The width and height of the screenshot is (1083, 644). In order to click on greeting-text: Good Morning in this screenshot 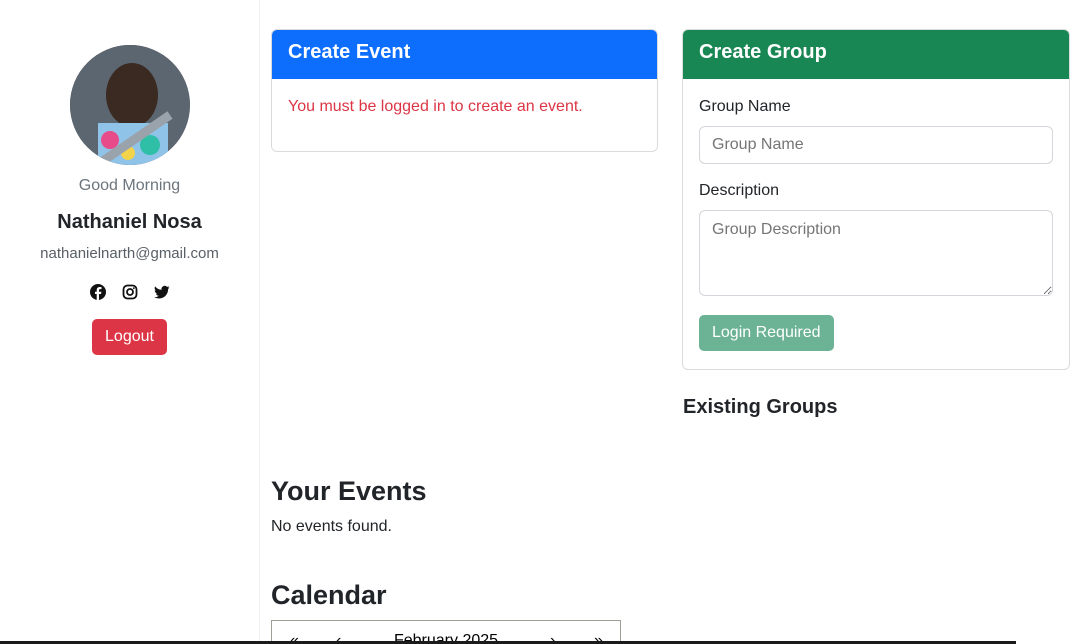, I will do `click(129, 185)`.